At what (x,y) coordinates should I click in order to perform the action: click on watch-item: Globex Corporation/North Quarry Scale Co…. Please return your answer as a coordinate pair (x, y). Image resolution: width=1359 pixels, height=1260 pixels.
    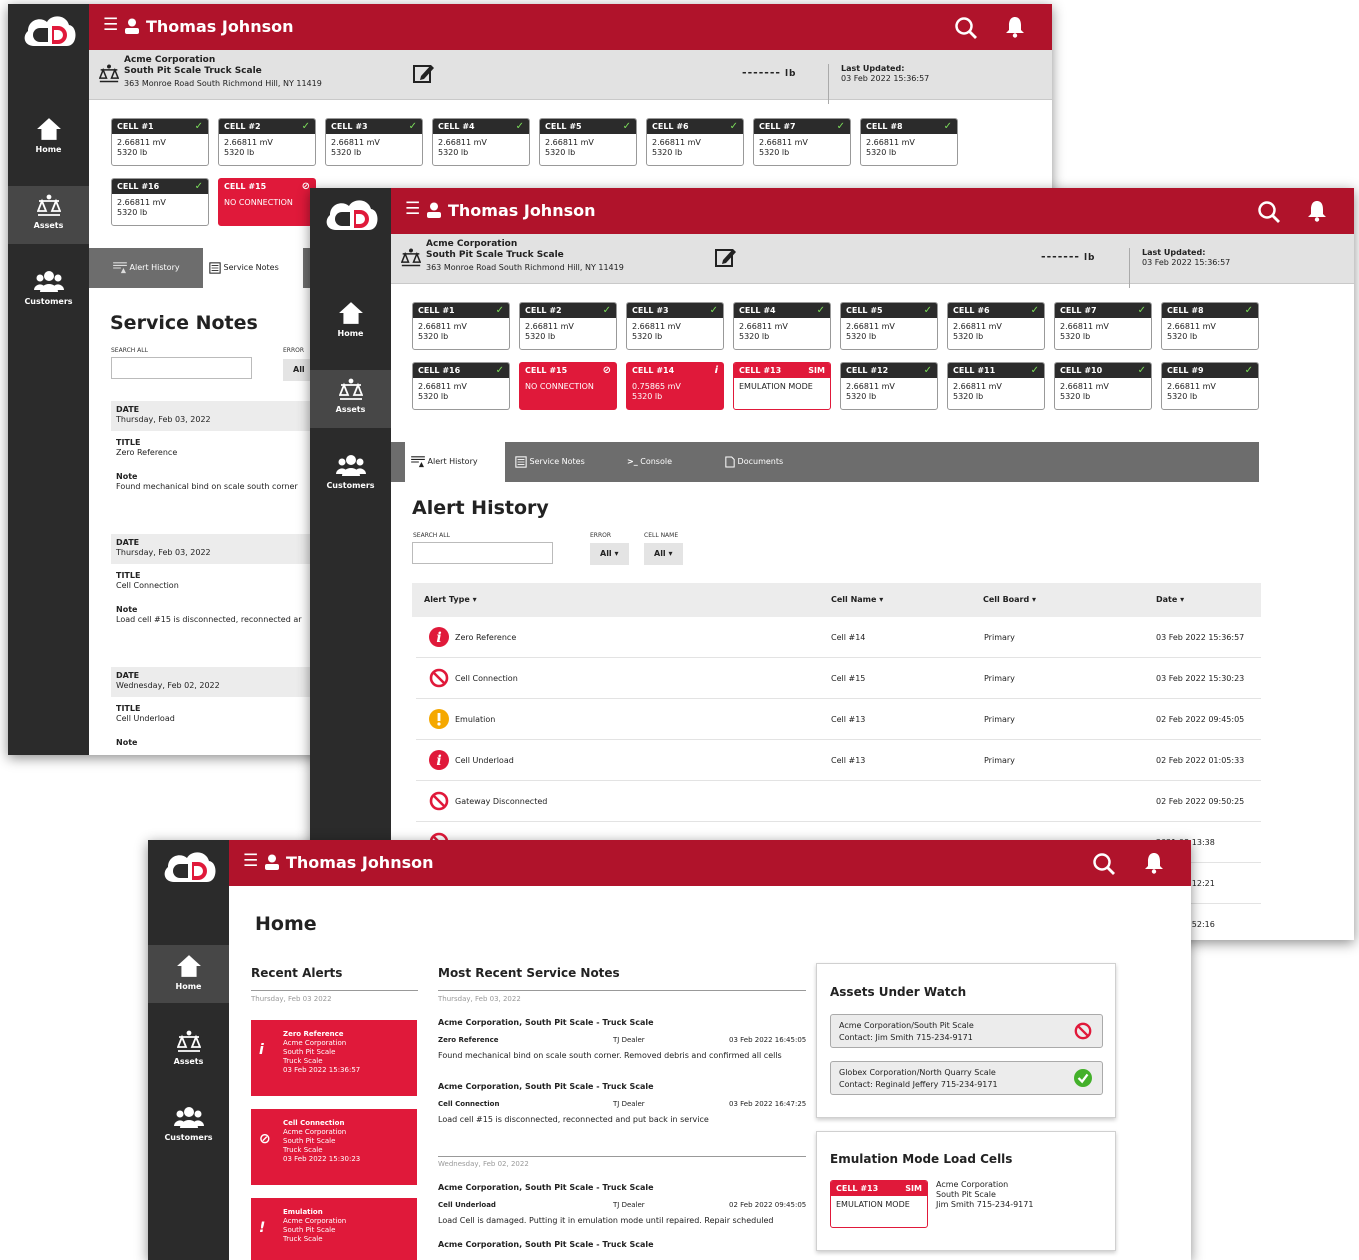
    Looking at the image, I should click on (966, 1078).